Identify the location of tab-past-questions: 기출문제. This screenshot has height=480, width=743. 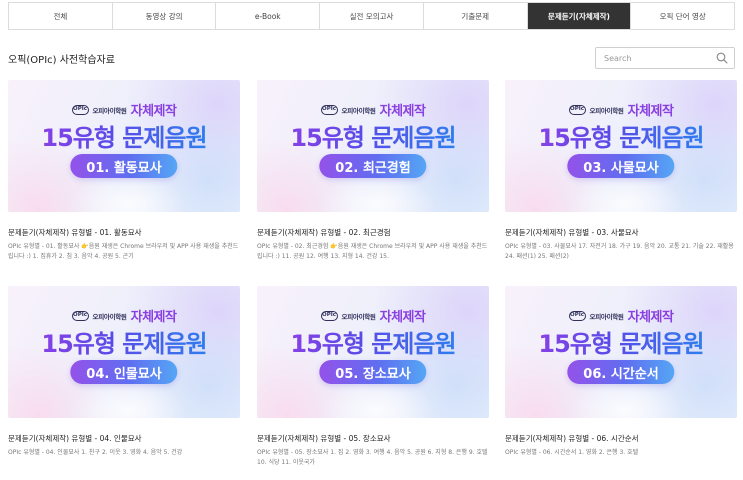
(476, 16).